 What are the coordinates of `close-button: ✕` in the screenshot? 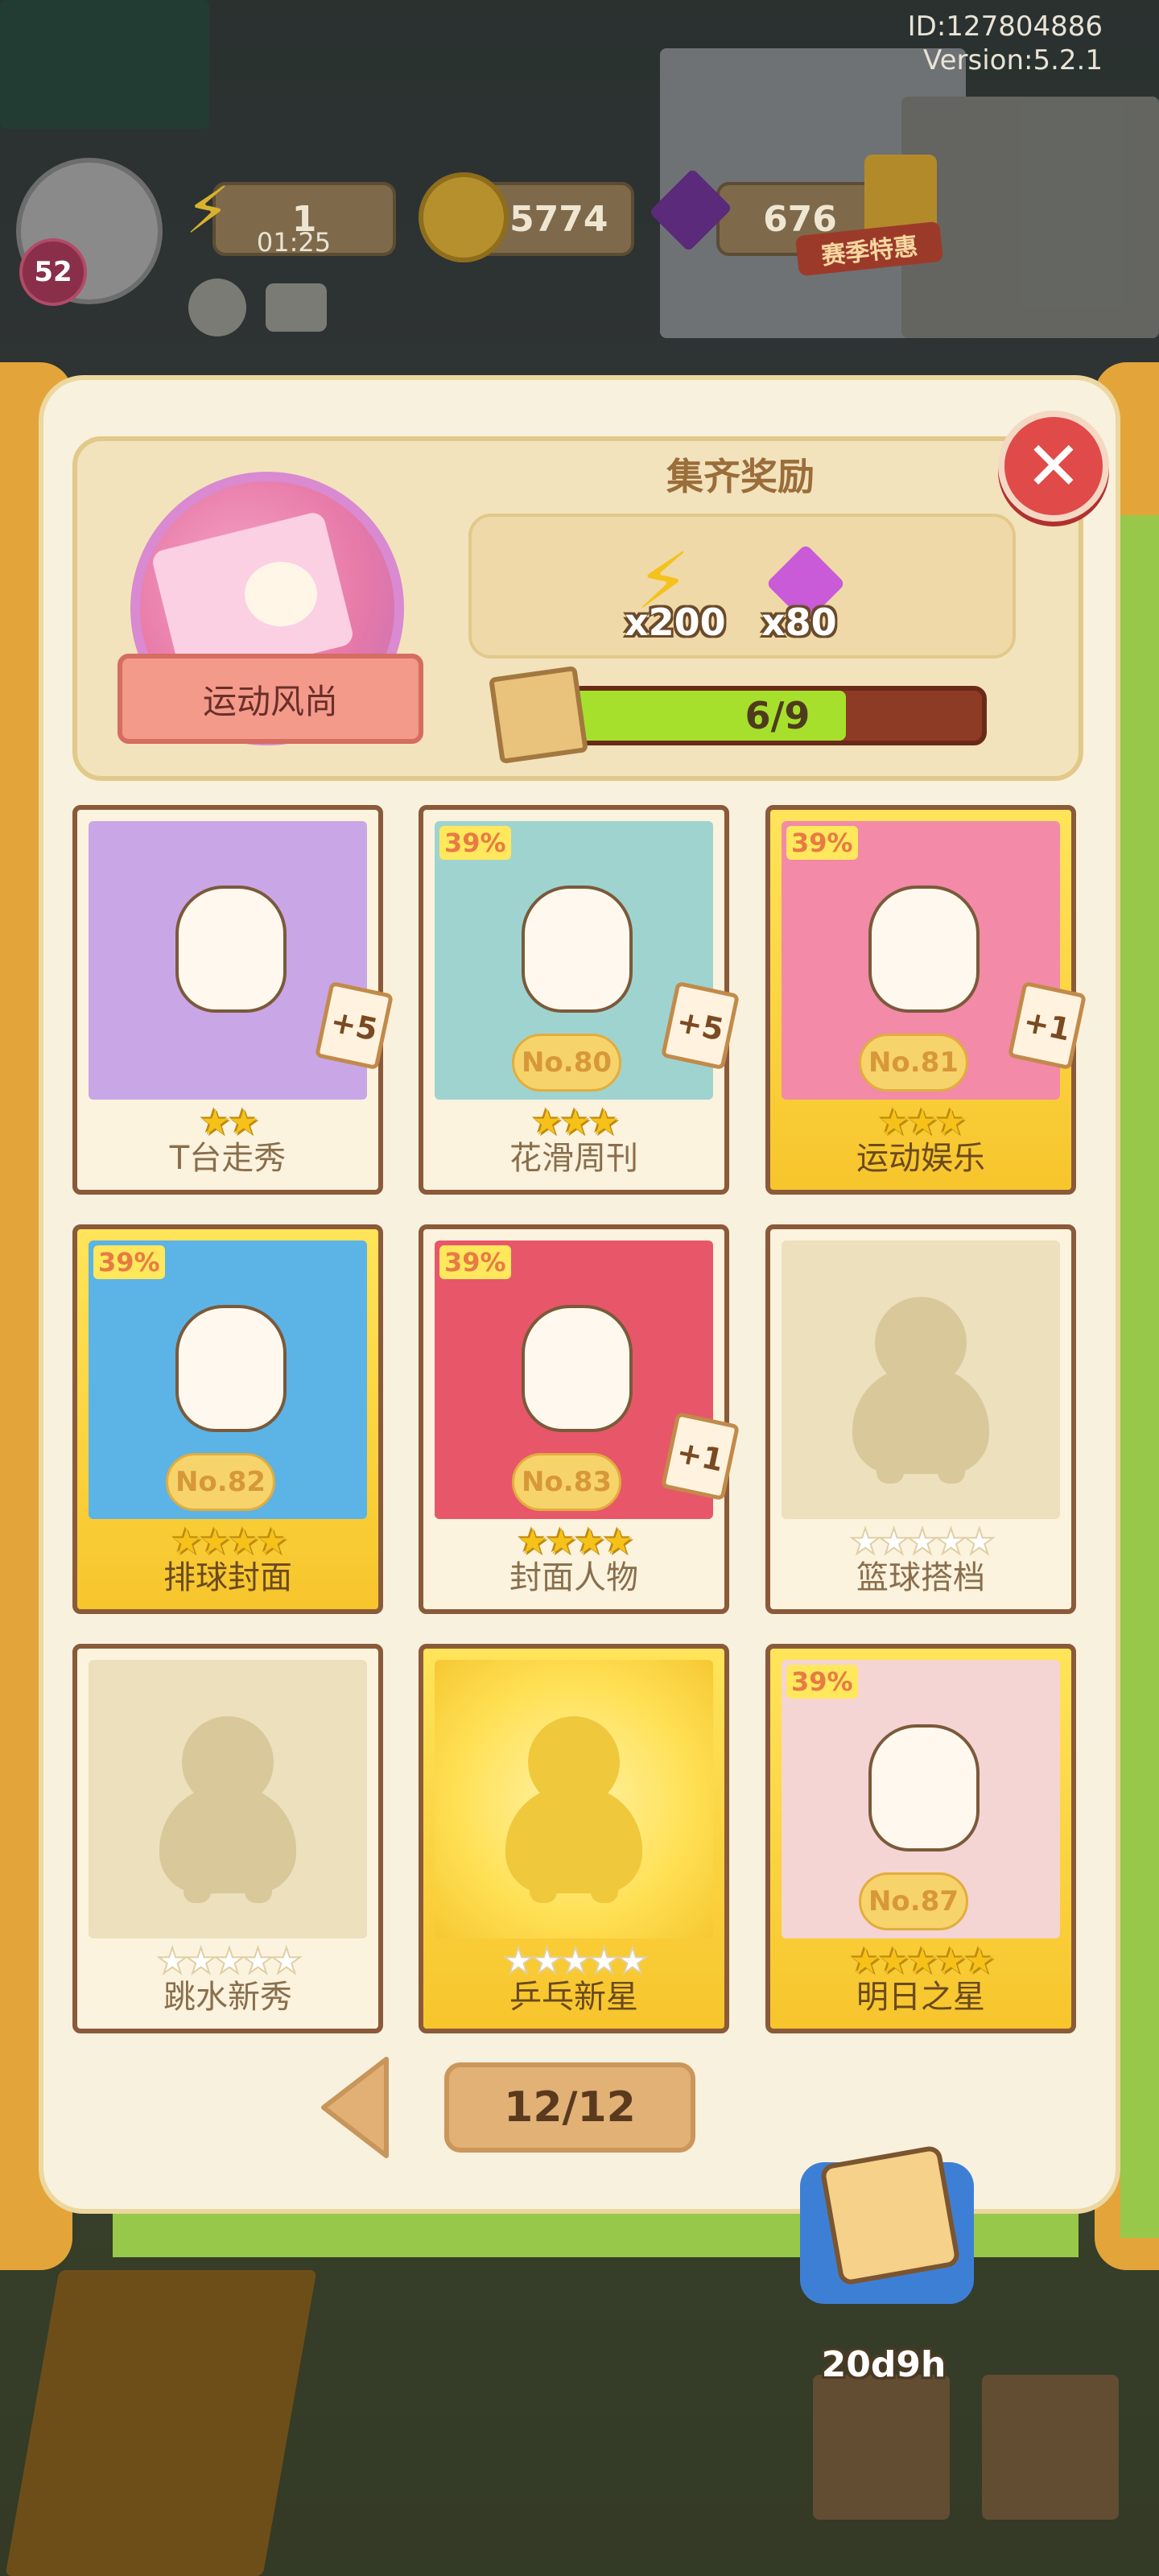 It's located at (1053, 466).